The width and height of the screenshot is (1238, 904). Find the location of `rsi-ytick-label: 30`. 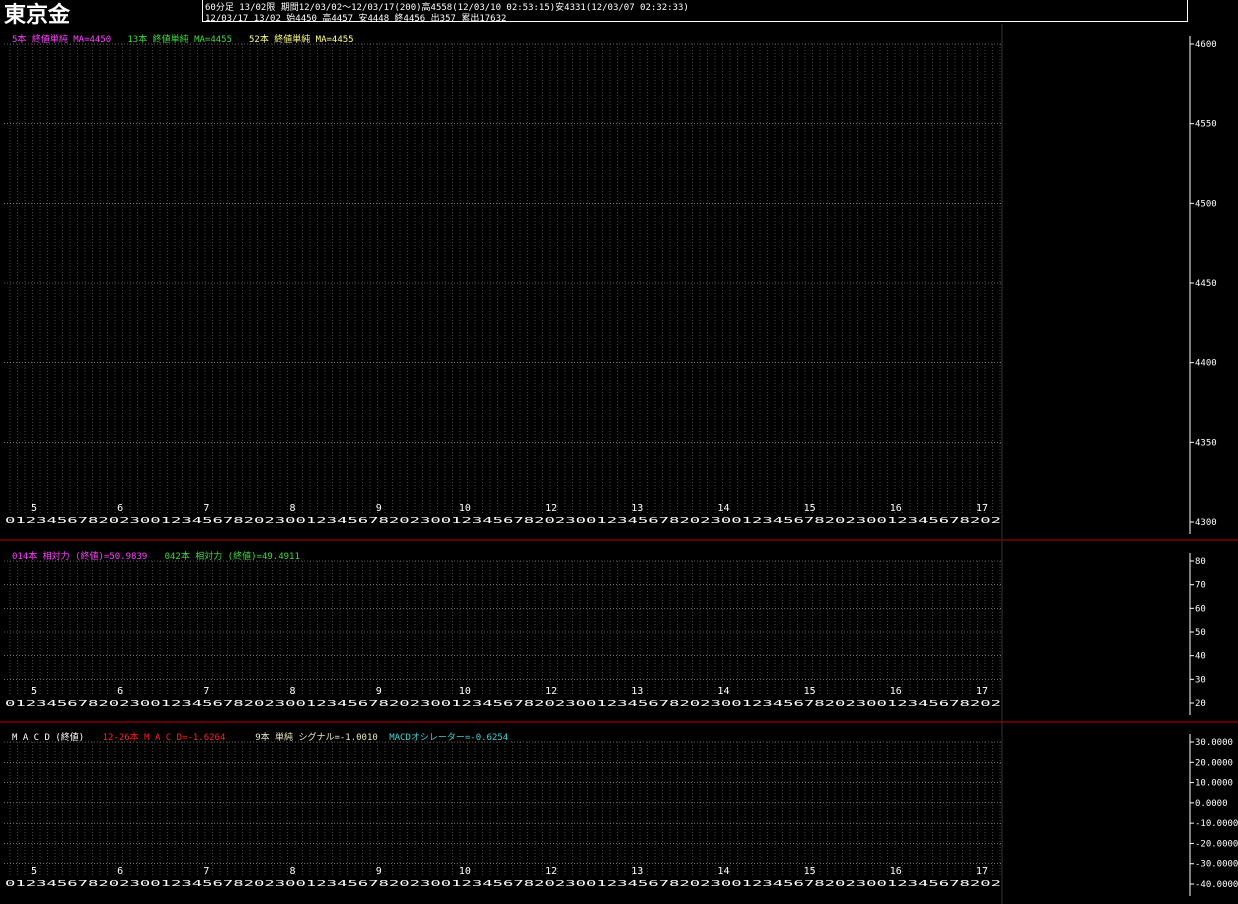

rsi-ytick-label: 30 is located at coordinates (1200, 680).